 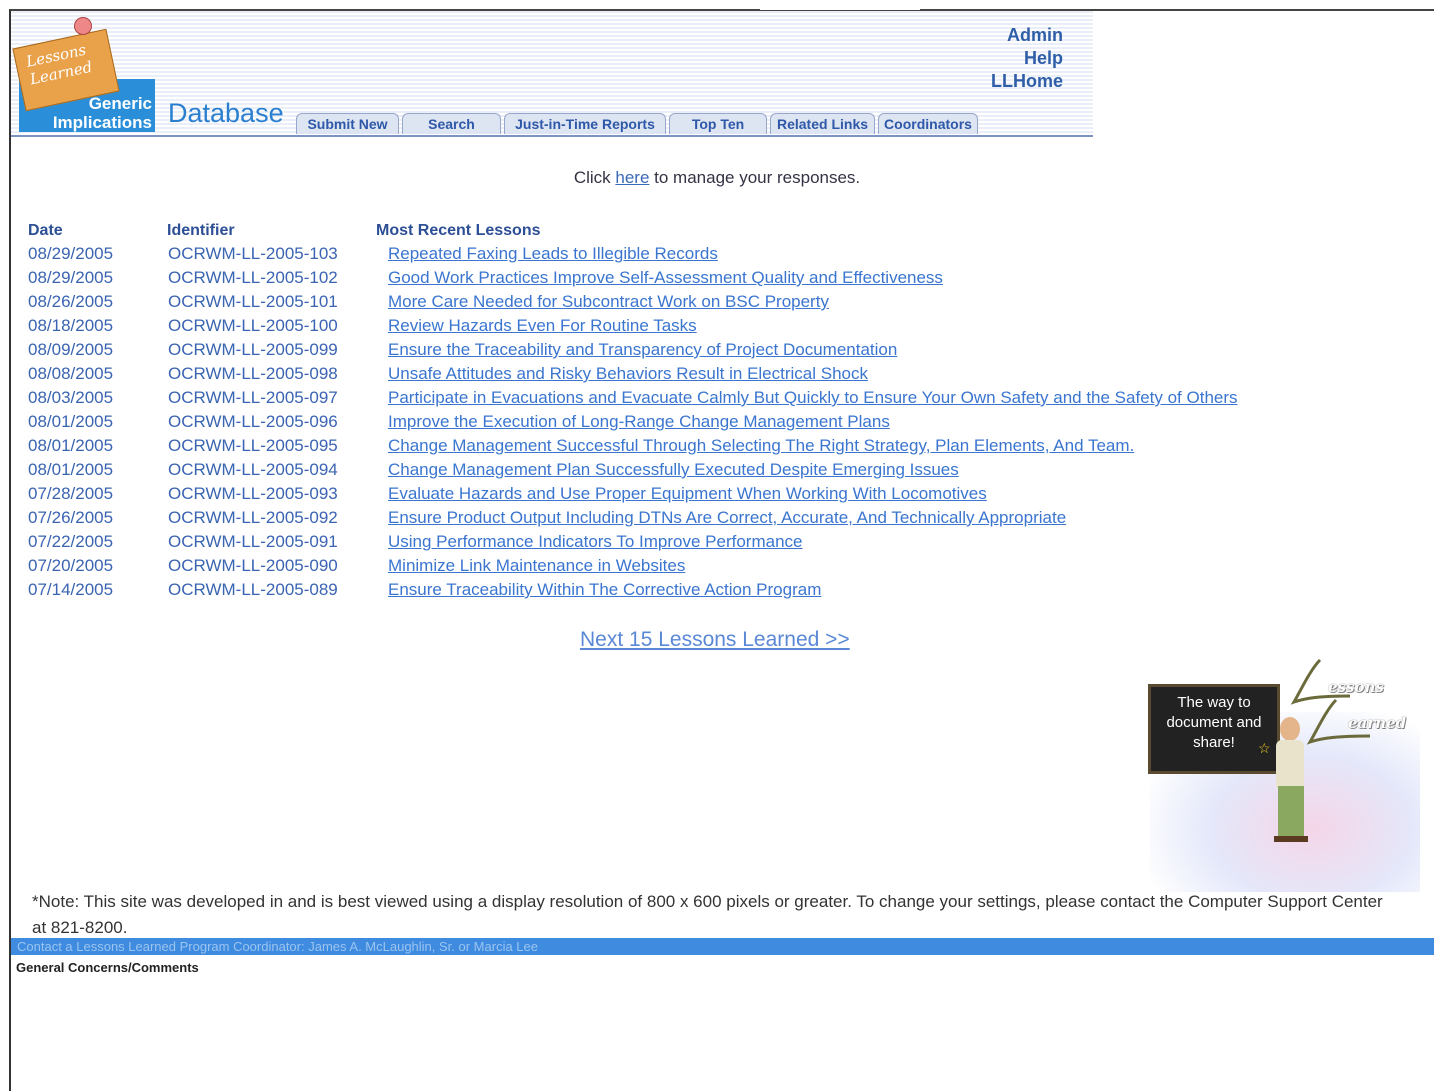 I want to click on llhome-link: LLHome, so click(x=1027, y=81).